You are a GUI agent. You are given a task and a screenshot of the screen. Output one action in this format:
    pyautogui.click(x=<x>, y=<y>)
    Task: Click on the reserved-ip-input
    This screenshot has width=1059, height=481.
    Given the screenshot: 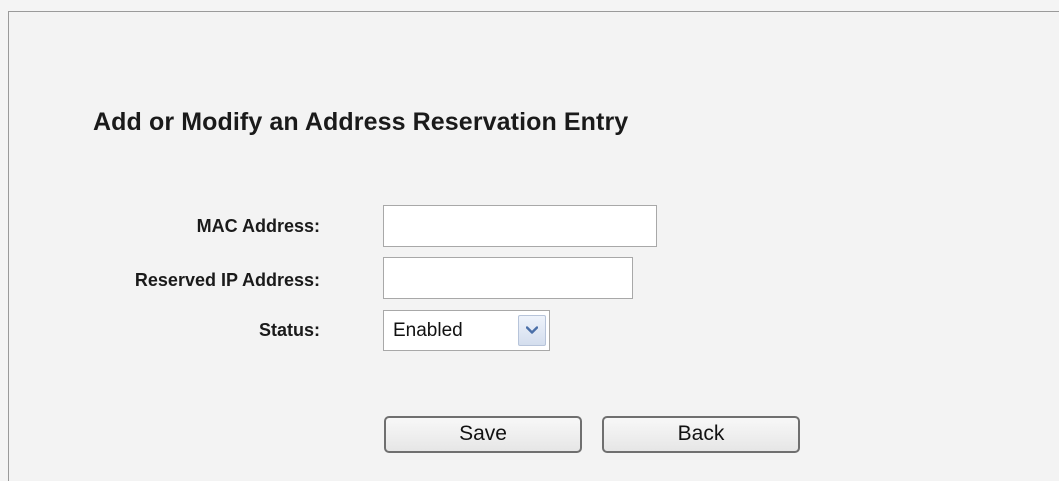 What is the action you would take?
    pyautogui.click(x=508, y=278)
    